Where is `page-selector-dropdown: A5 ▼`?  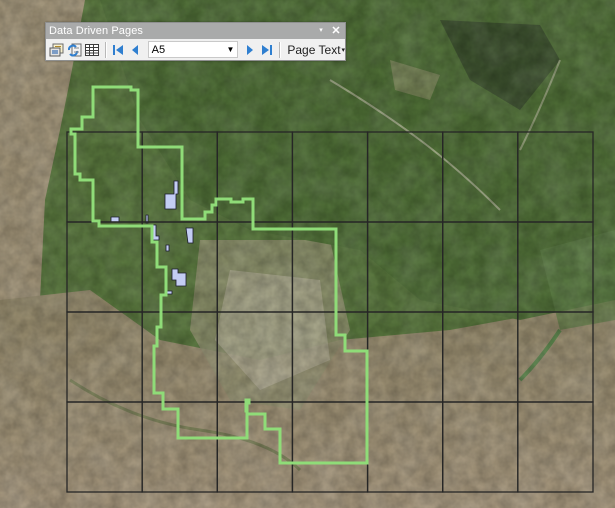 page-selector-dropdown: A5 ▼ is located at coordinates (193, 49).